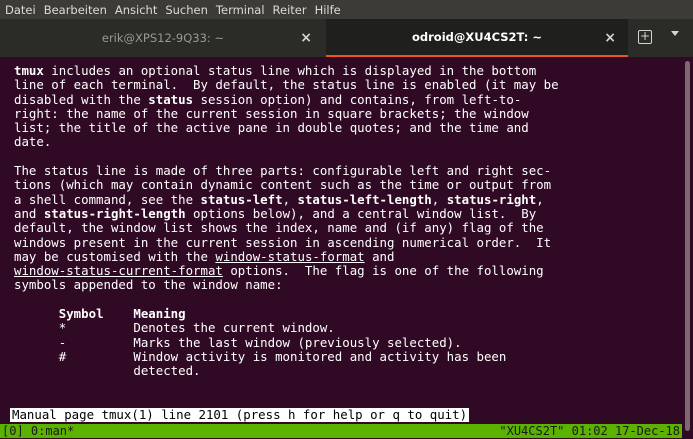 The width and height of the screenshot is (693, 439). I want to click on bold-term: status-right, so click(491, 199).